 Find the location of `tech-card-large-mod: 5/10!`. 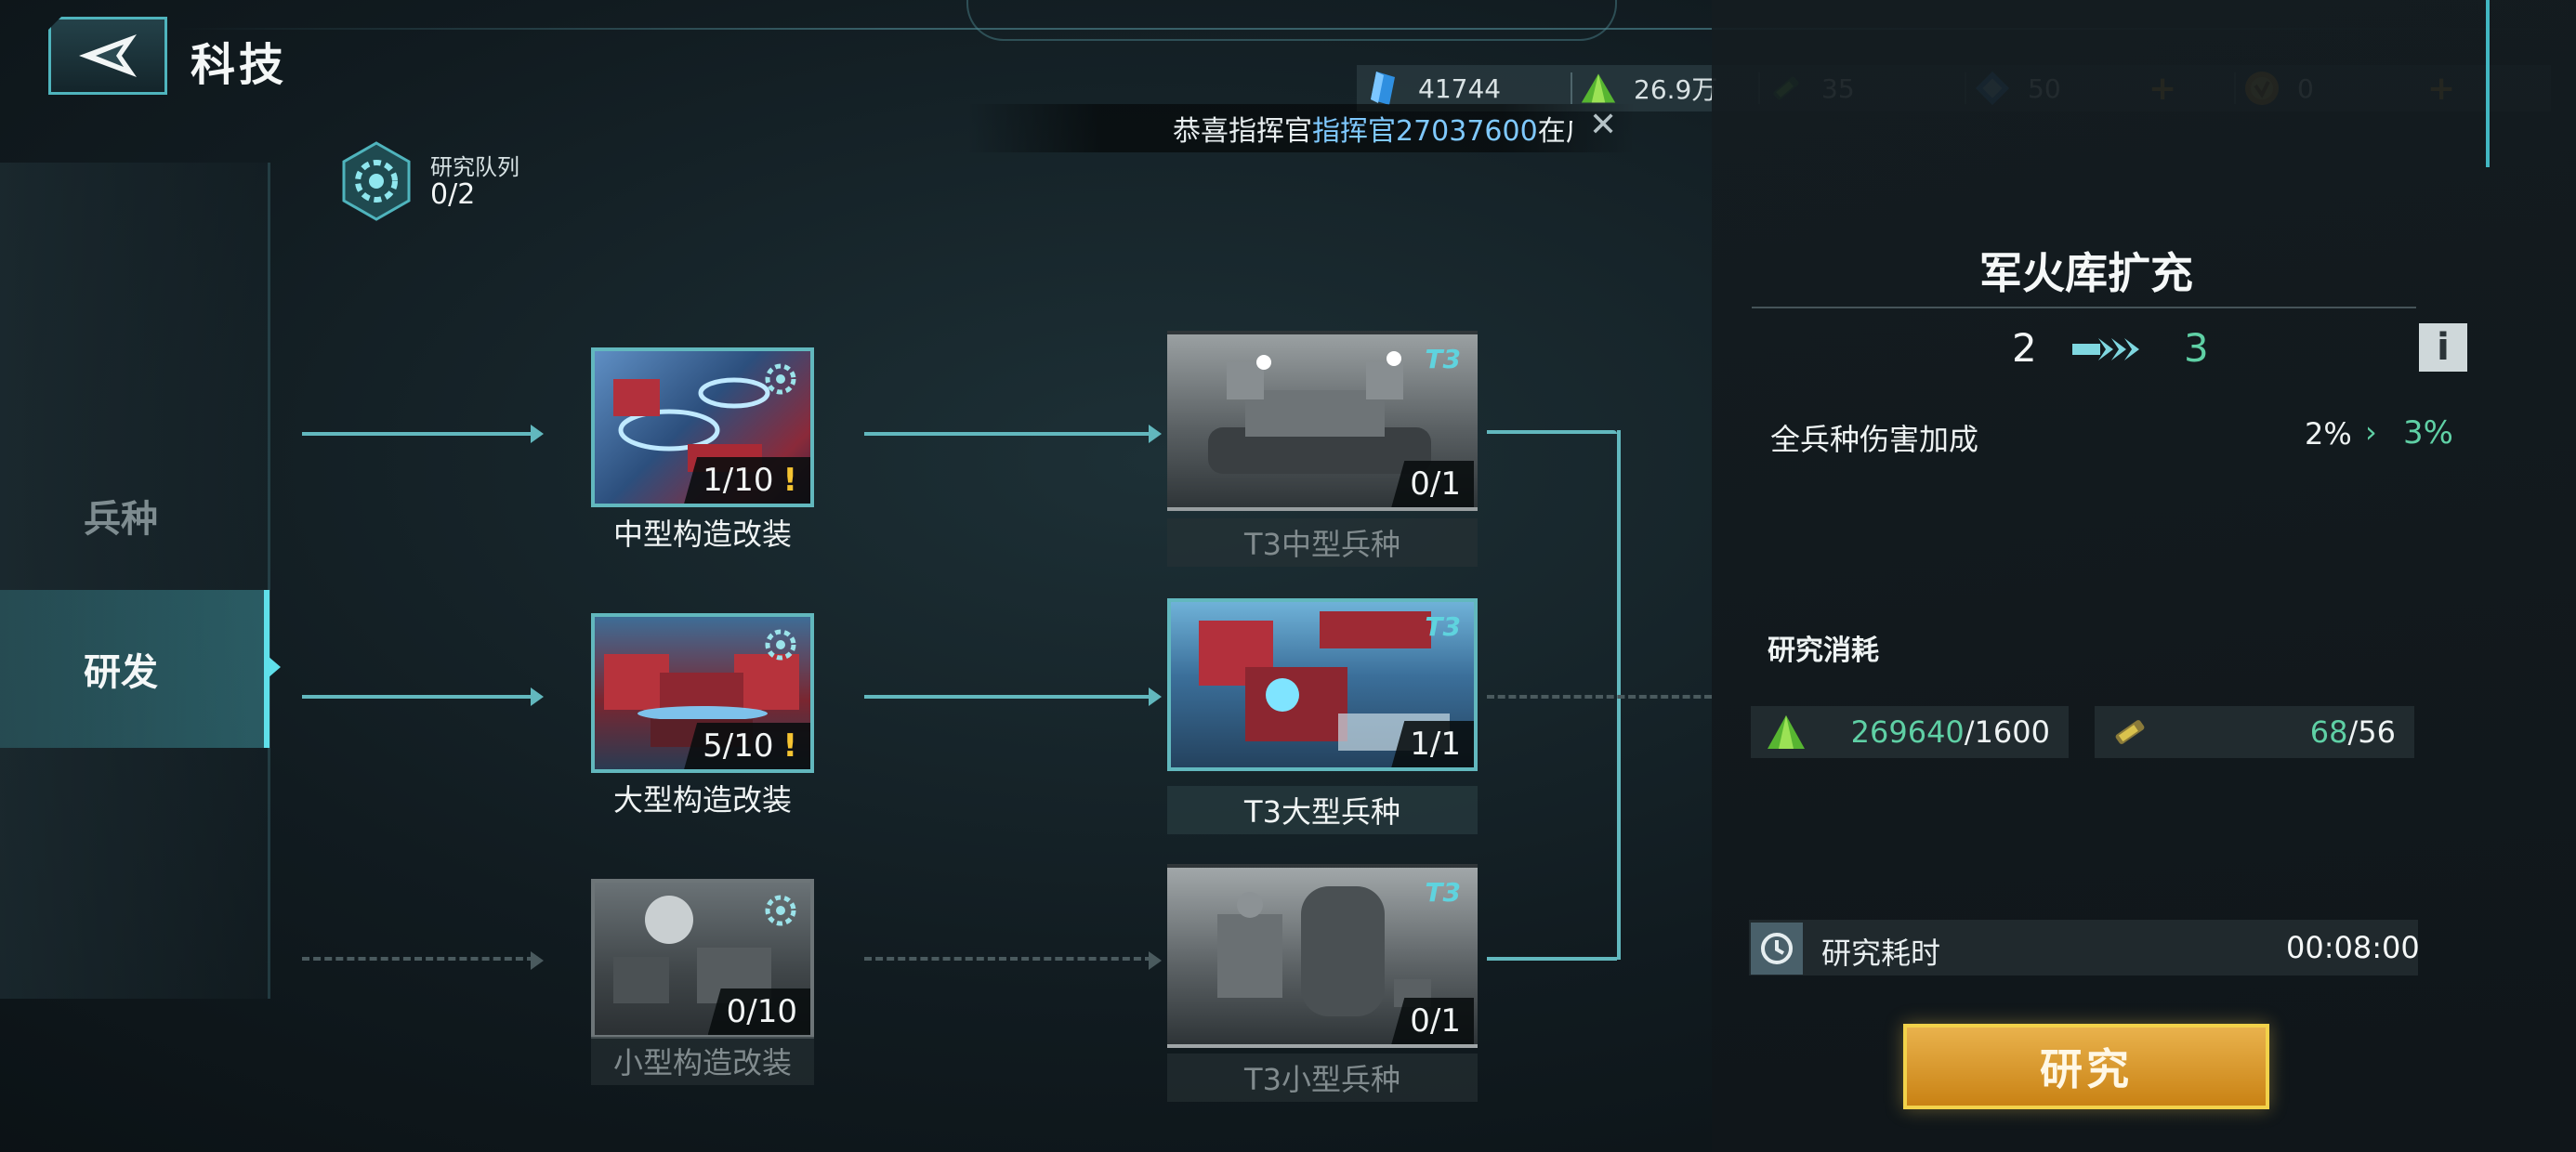

tech-card-large-mod: 5/10! is located at coordinates (702, 693).